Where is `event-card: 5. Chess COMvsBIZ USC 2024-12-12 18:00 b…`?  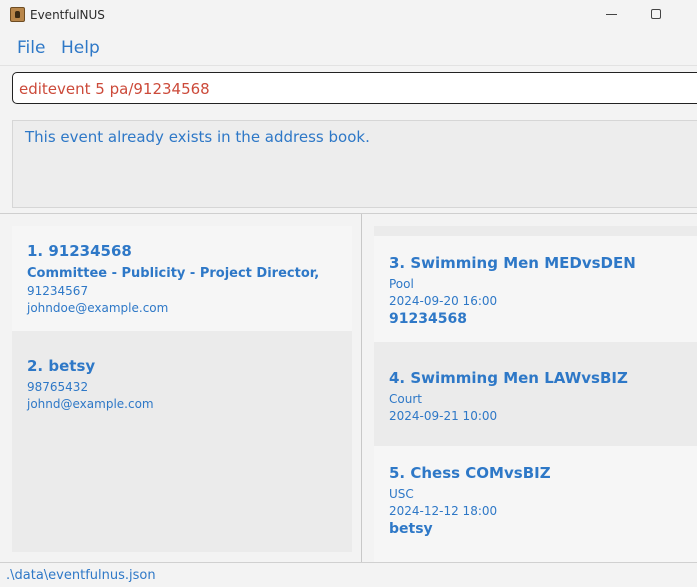
event-card: 5. Chess COMvsBIZ USC 2024-12-12 18:00 b… is located at coordinates (535, 504).